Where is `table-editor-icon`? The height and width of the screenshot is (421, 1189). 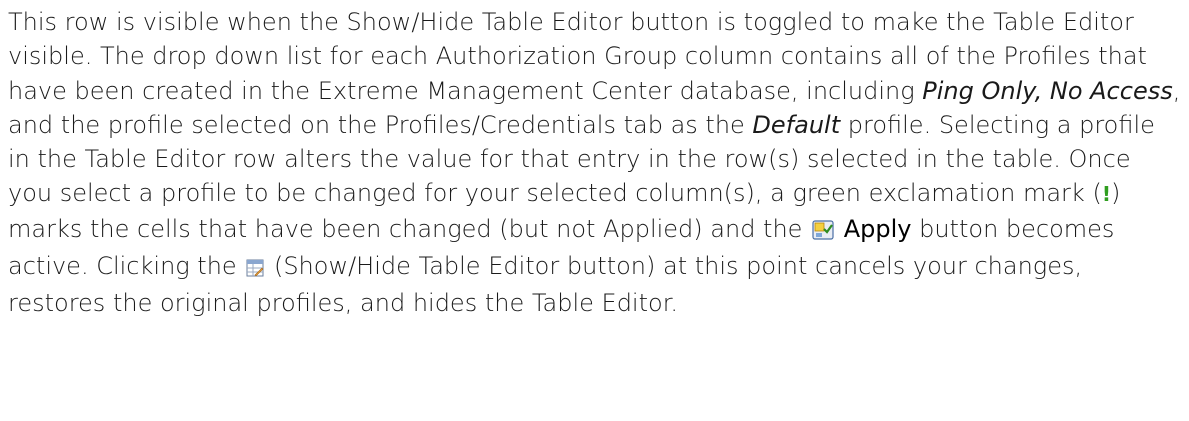 table-editor-icon is located at coordinates (255, 269).